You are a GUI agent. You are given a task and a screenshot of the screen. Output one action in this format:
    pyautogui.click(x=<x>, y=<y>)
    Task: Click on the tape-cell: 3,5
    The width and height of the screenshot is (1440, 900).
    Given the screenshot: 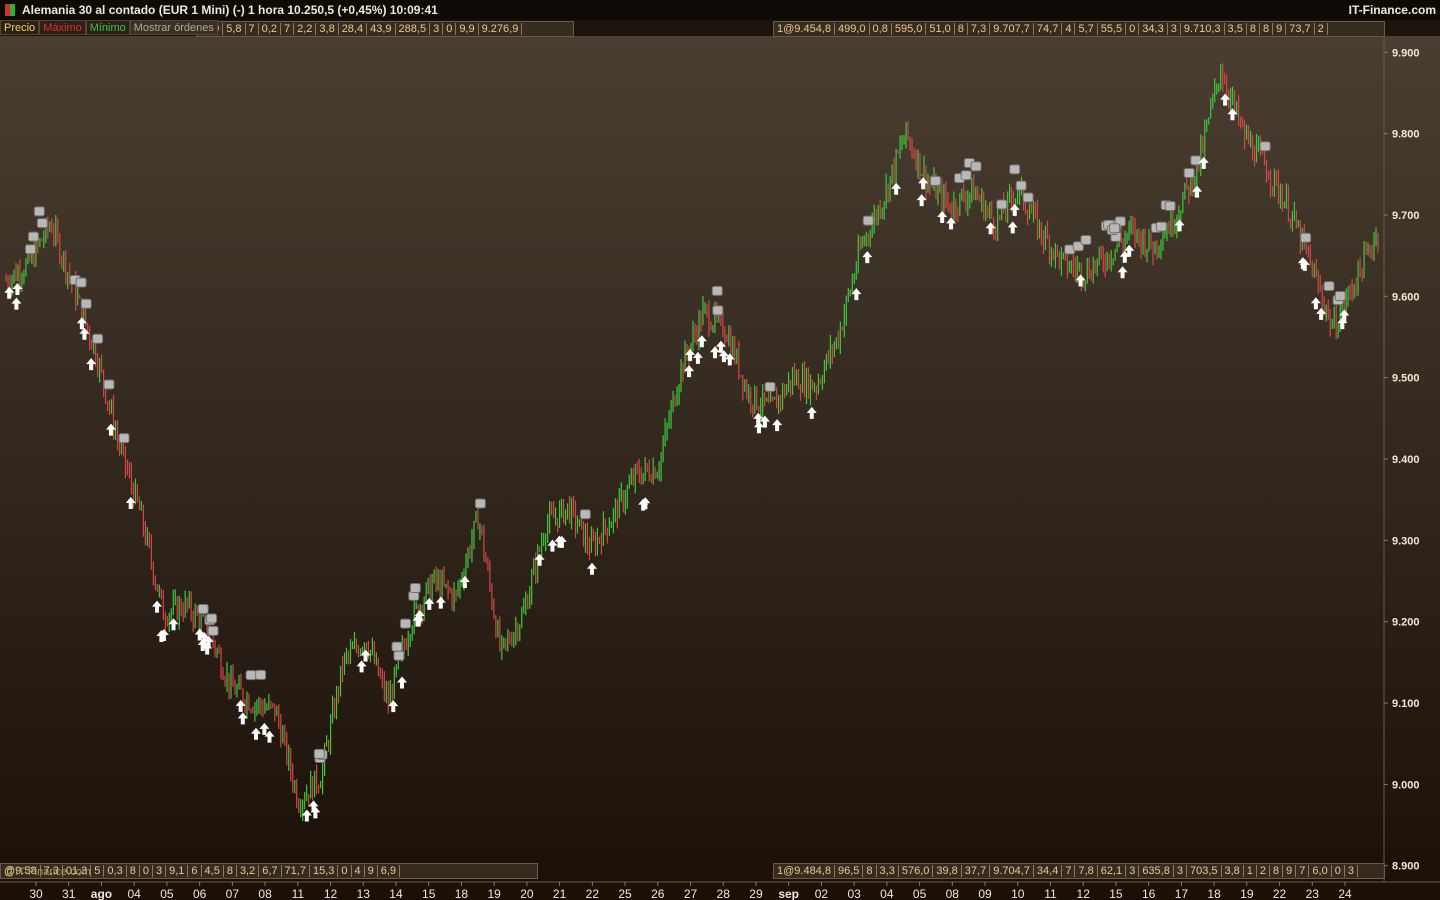 What is the action you would take?
    pyautogui.click(x=1235, y=29)
    